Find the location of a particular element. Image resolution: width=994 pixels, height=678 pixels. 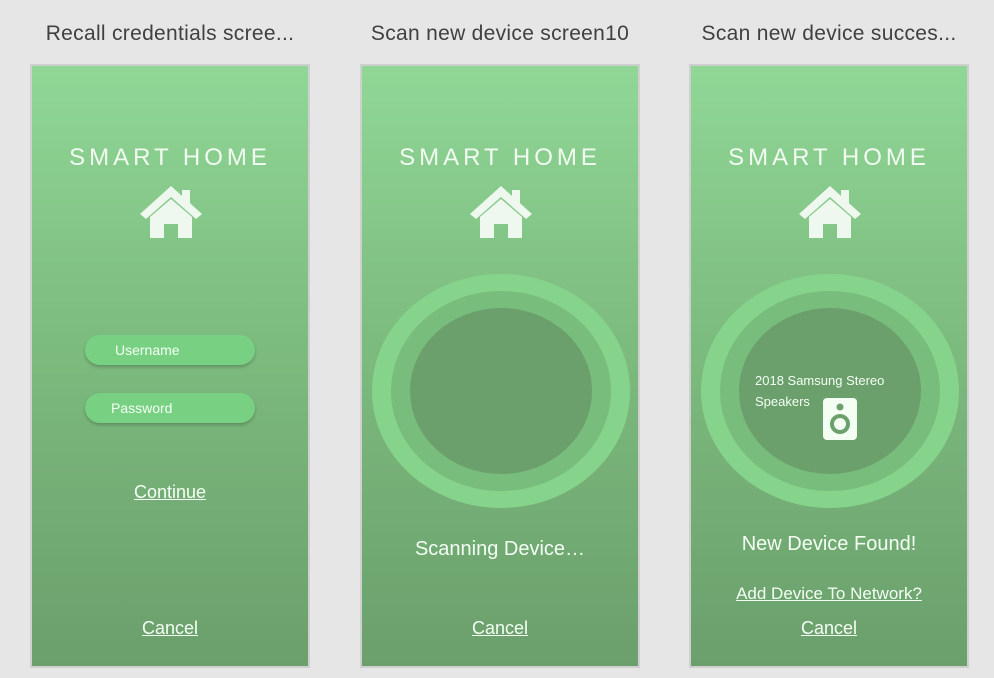

scan-ring-outer: 2018 Samsung Stereo Speakers is located at coordinates (830, 391).